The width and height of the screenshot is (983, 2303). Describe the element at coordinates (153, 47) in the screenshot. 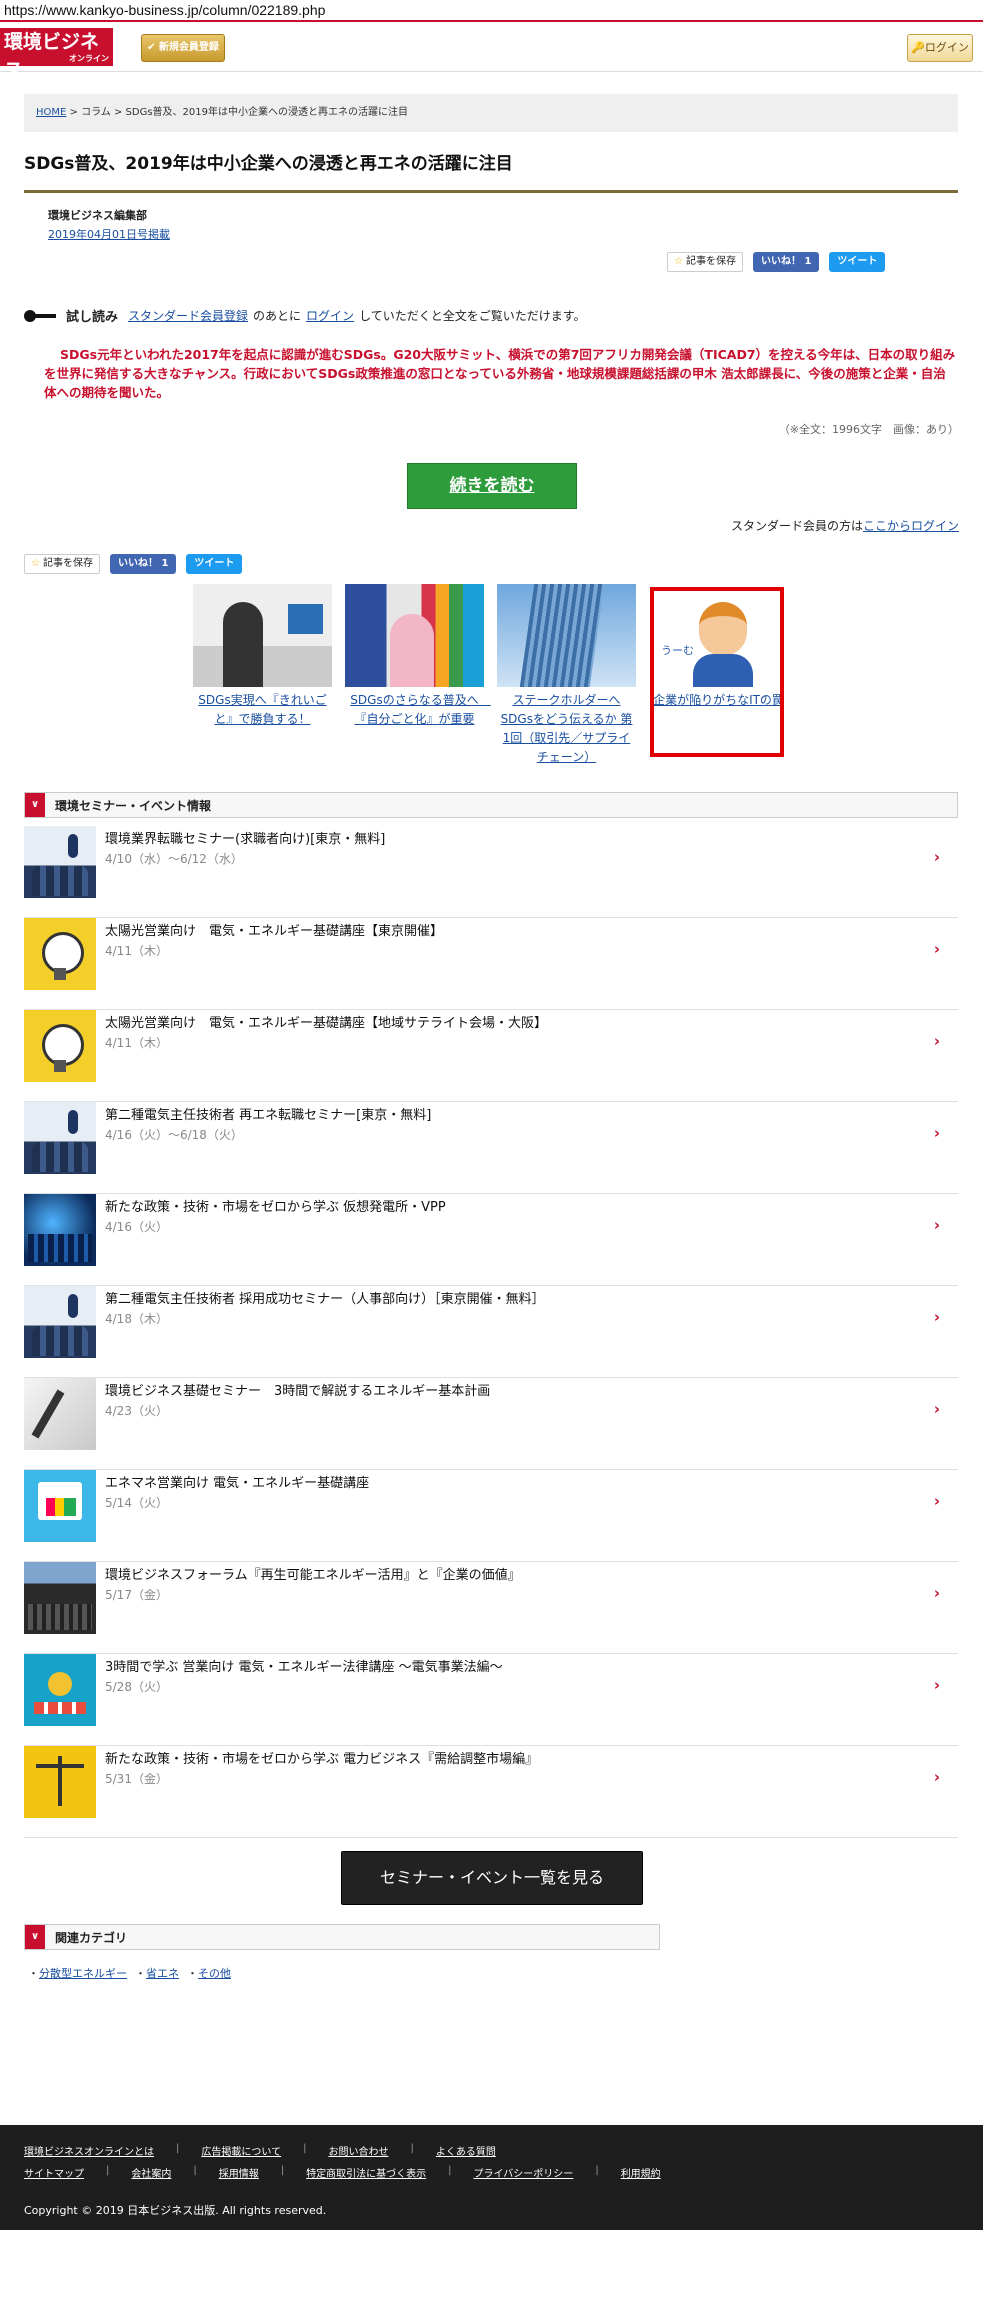

I see `check-icon: ✔` at that location.